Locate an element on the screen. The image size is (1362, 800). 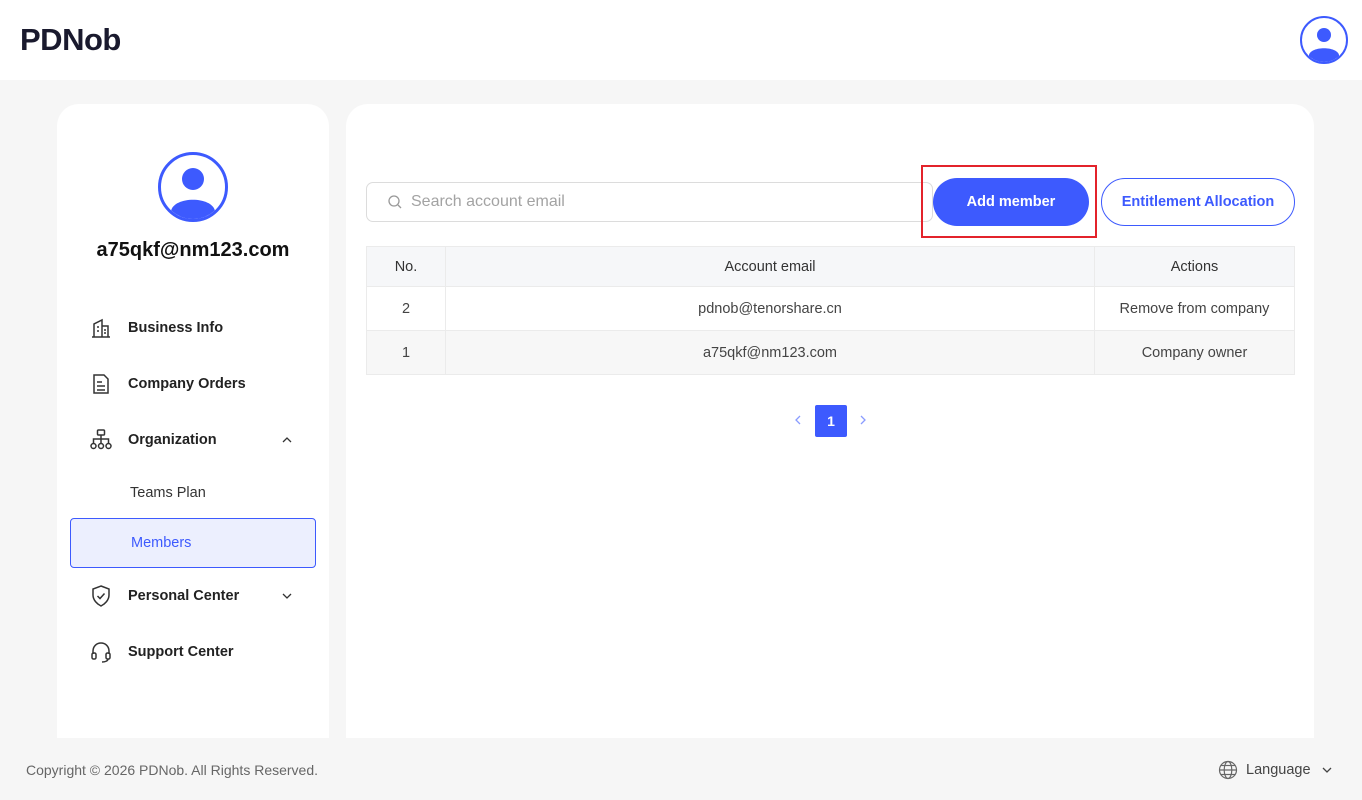
pagination: 1 is located at coordinates (830, 421).